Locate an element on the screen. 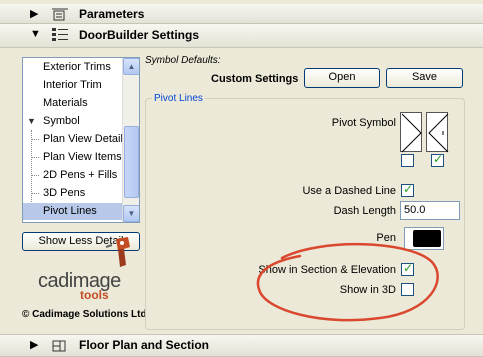 The width and height of the screenshot is (483, 357). collapse-arrow-icon: ▼ is located at coordinates (35, 34).